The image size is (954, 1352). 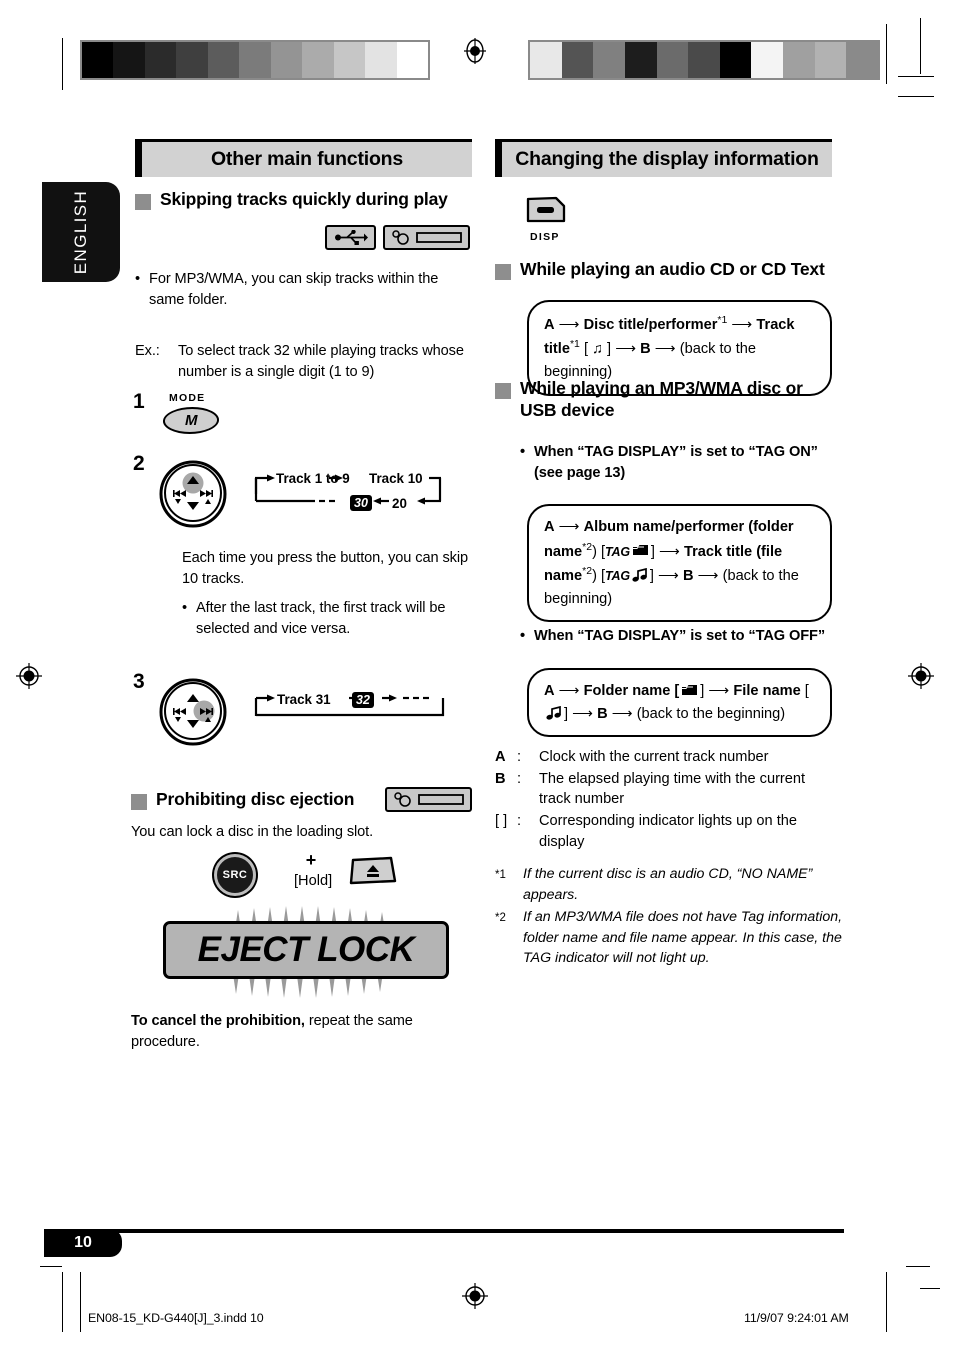 What do you see at coordinates (645, 349) in the screenshot?
I see `flowbox1-e: B` at bounding box center [645, 349].